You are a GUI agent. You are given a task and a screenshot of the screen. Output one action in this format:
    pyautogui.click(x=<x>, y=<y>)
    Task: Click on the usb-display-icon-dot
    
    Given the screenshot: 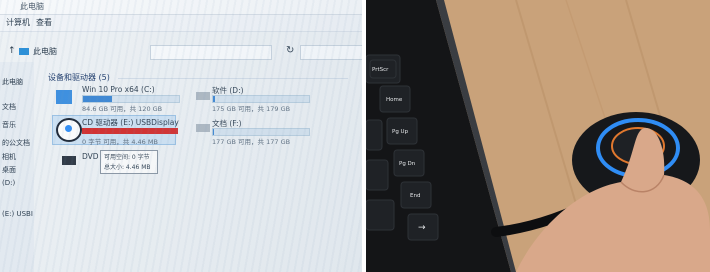 What is the action you would take?
    pyautogui.click(x=68, y=128)
    